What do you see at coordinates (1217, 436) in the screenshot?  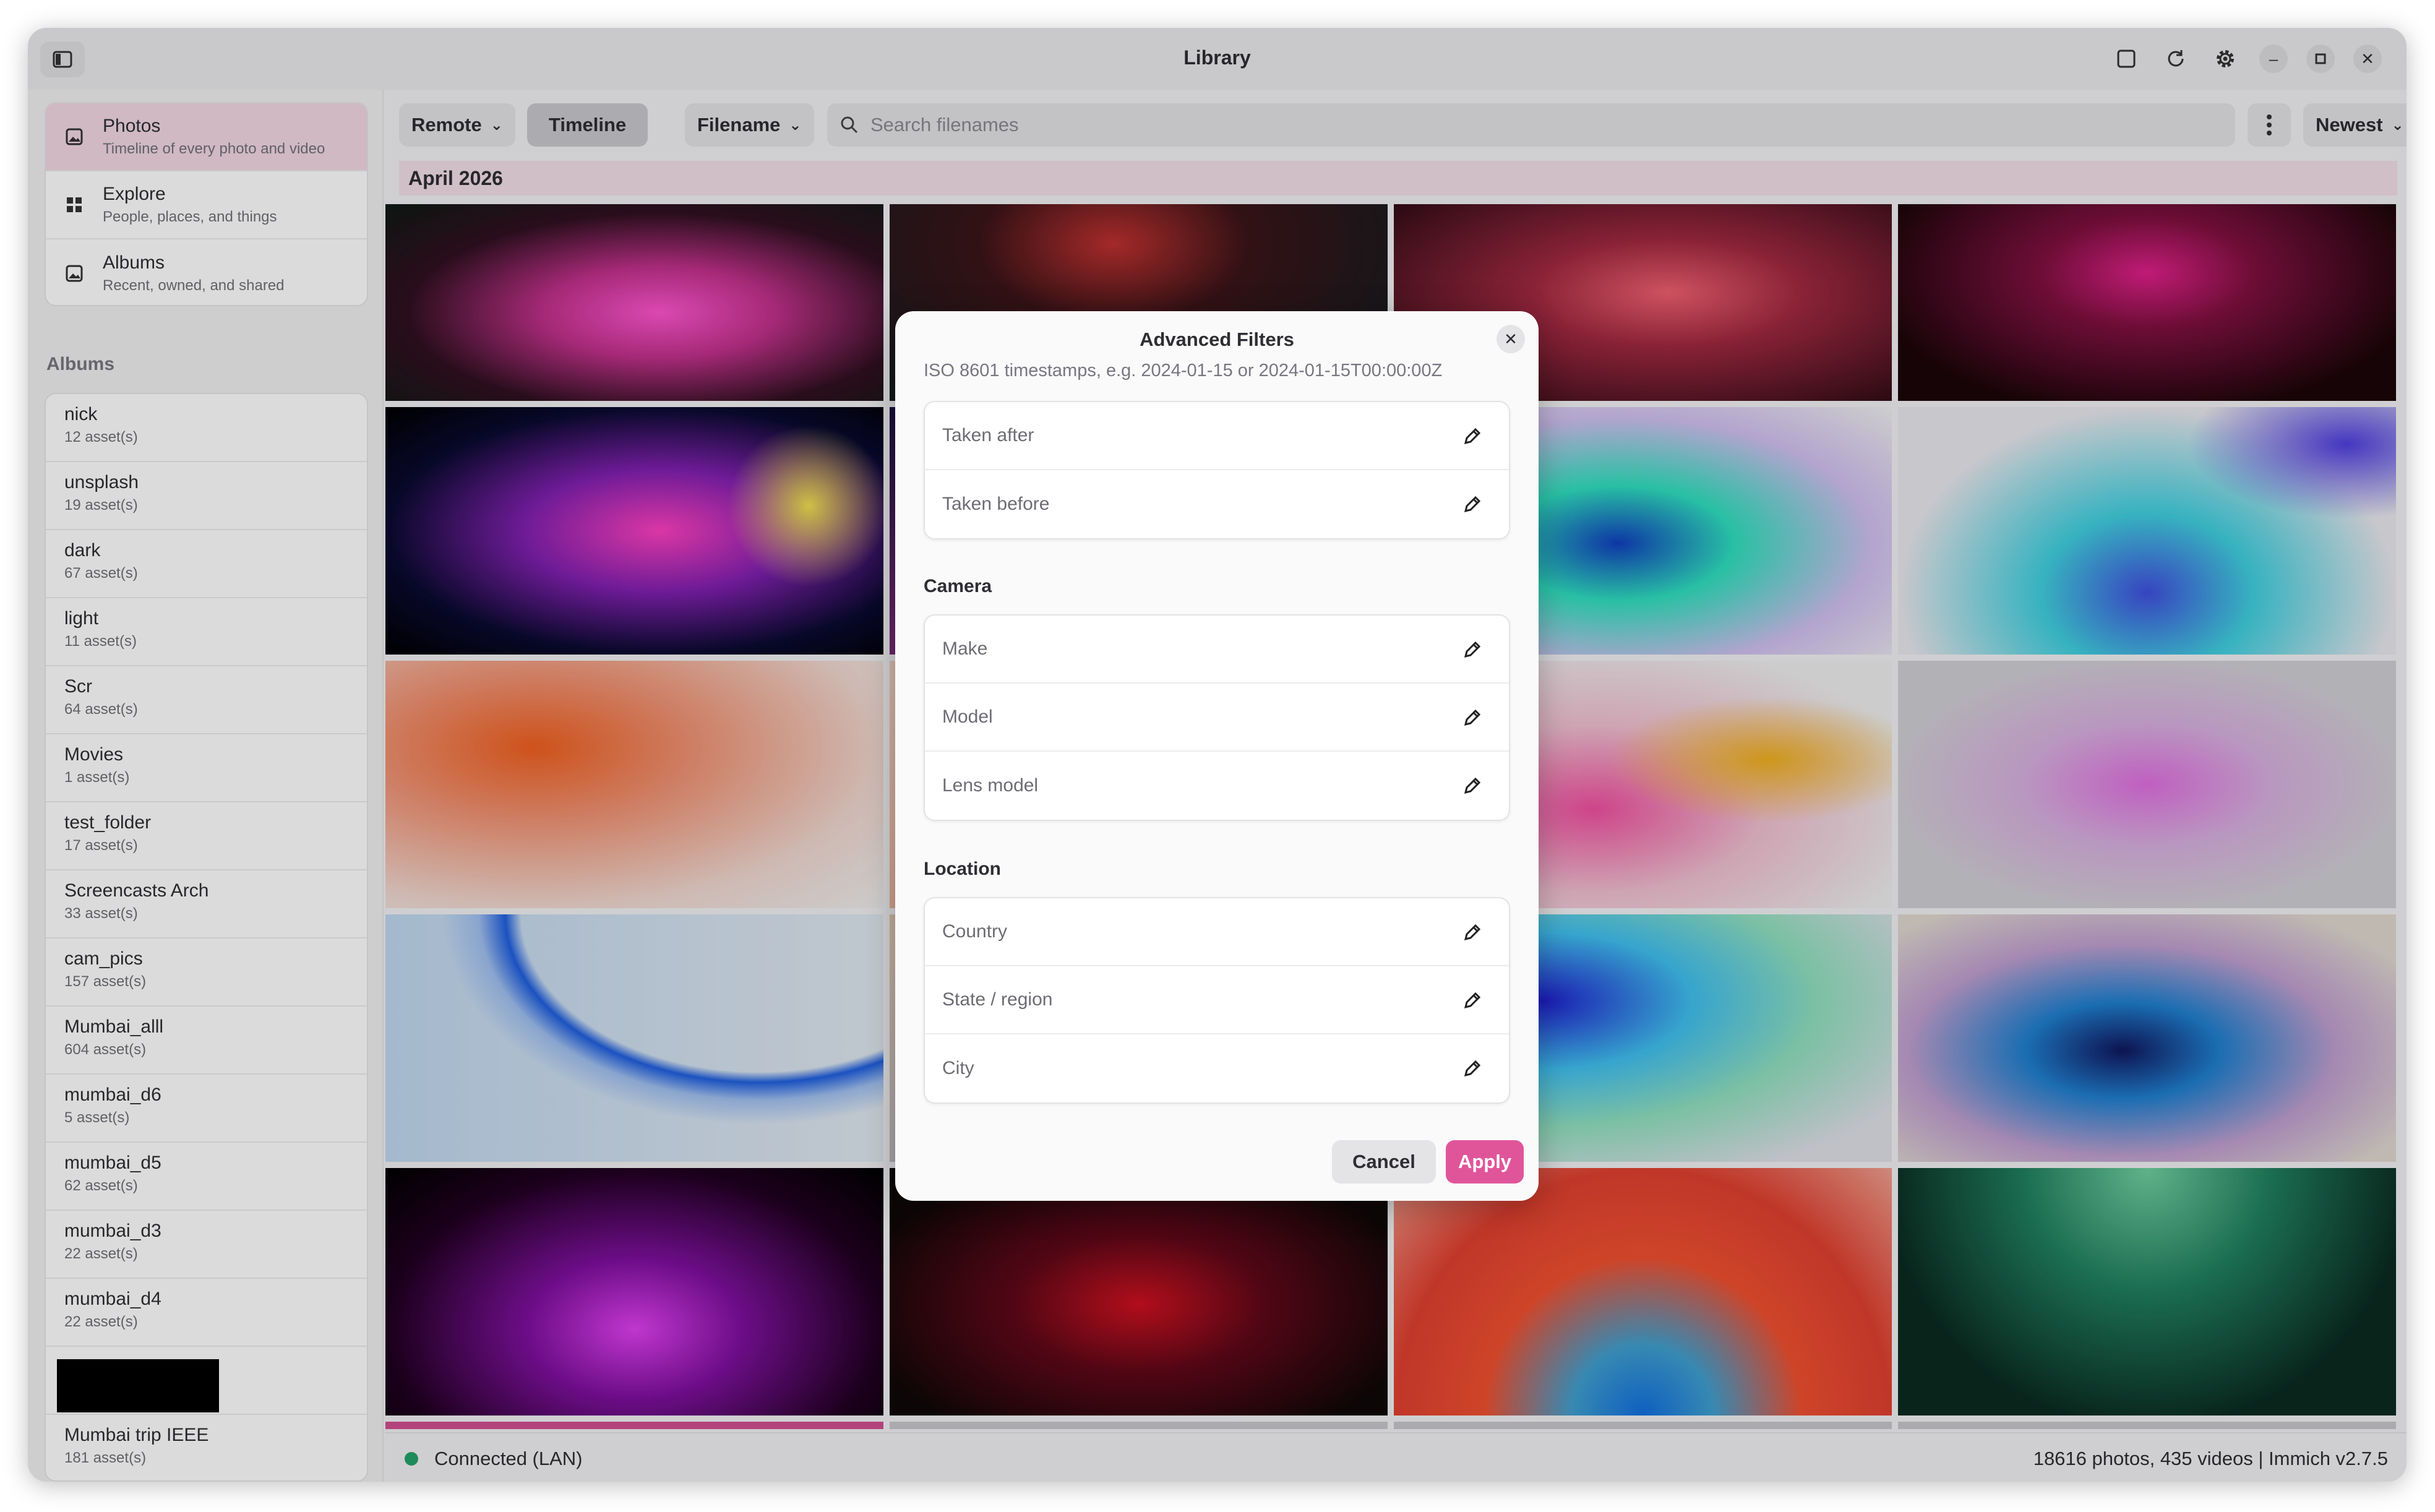 I see `taken-after-field: Taken after` at bounding box center [1217, 436].